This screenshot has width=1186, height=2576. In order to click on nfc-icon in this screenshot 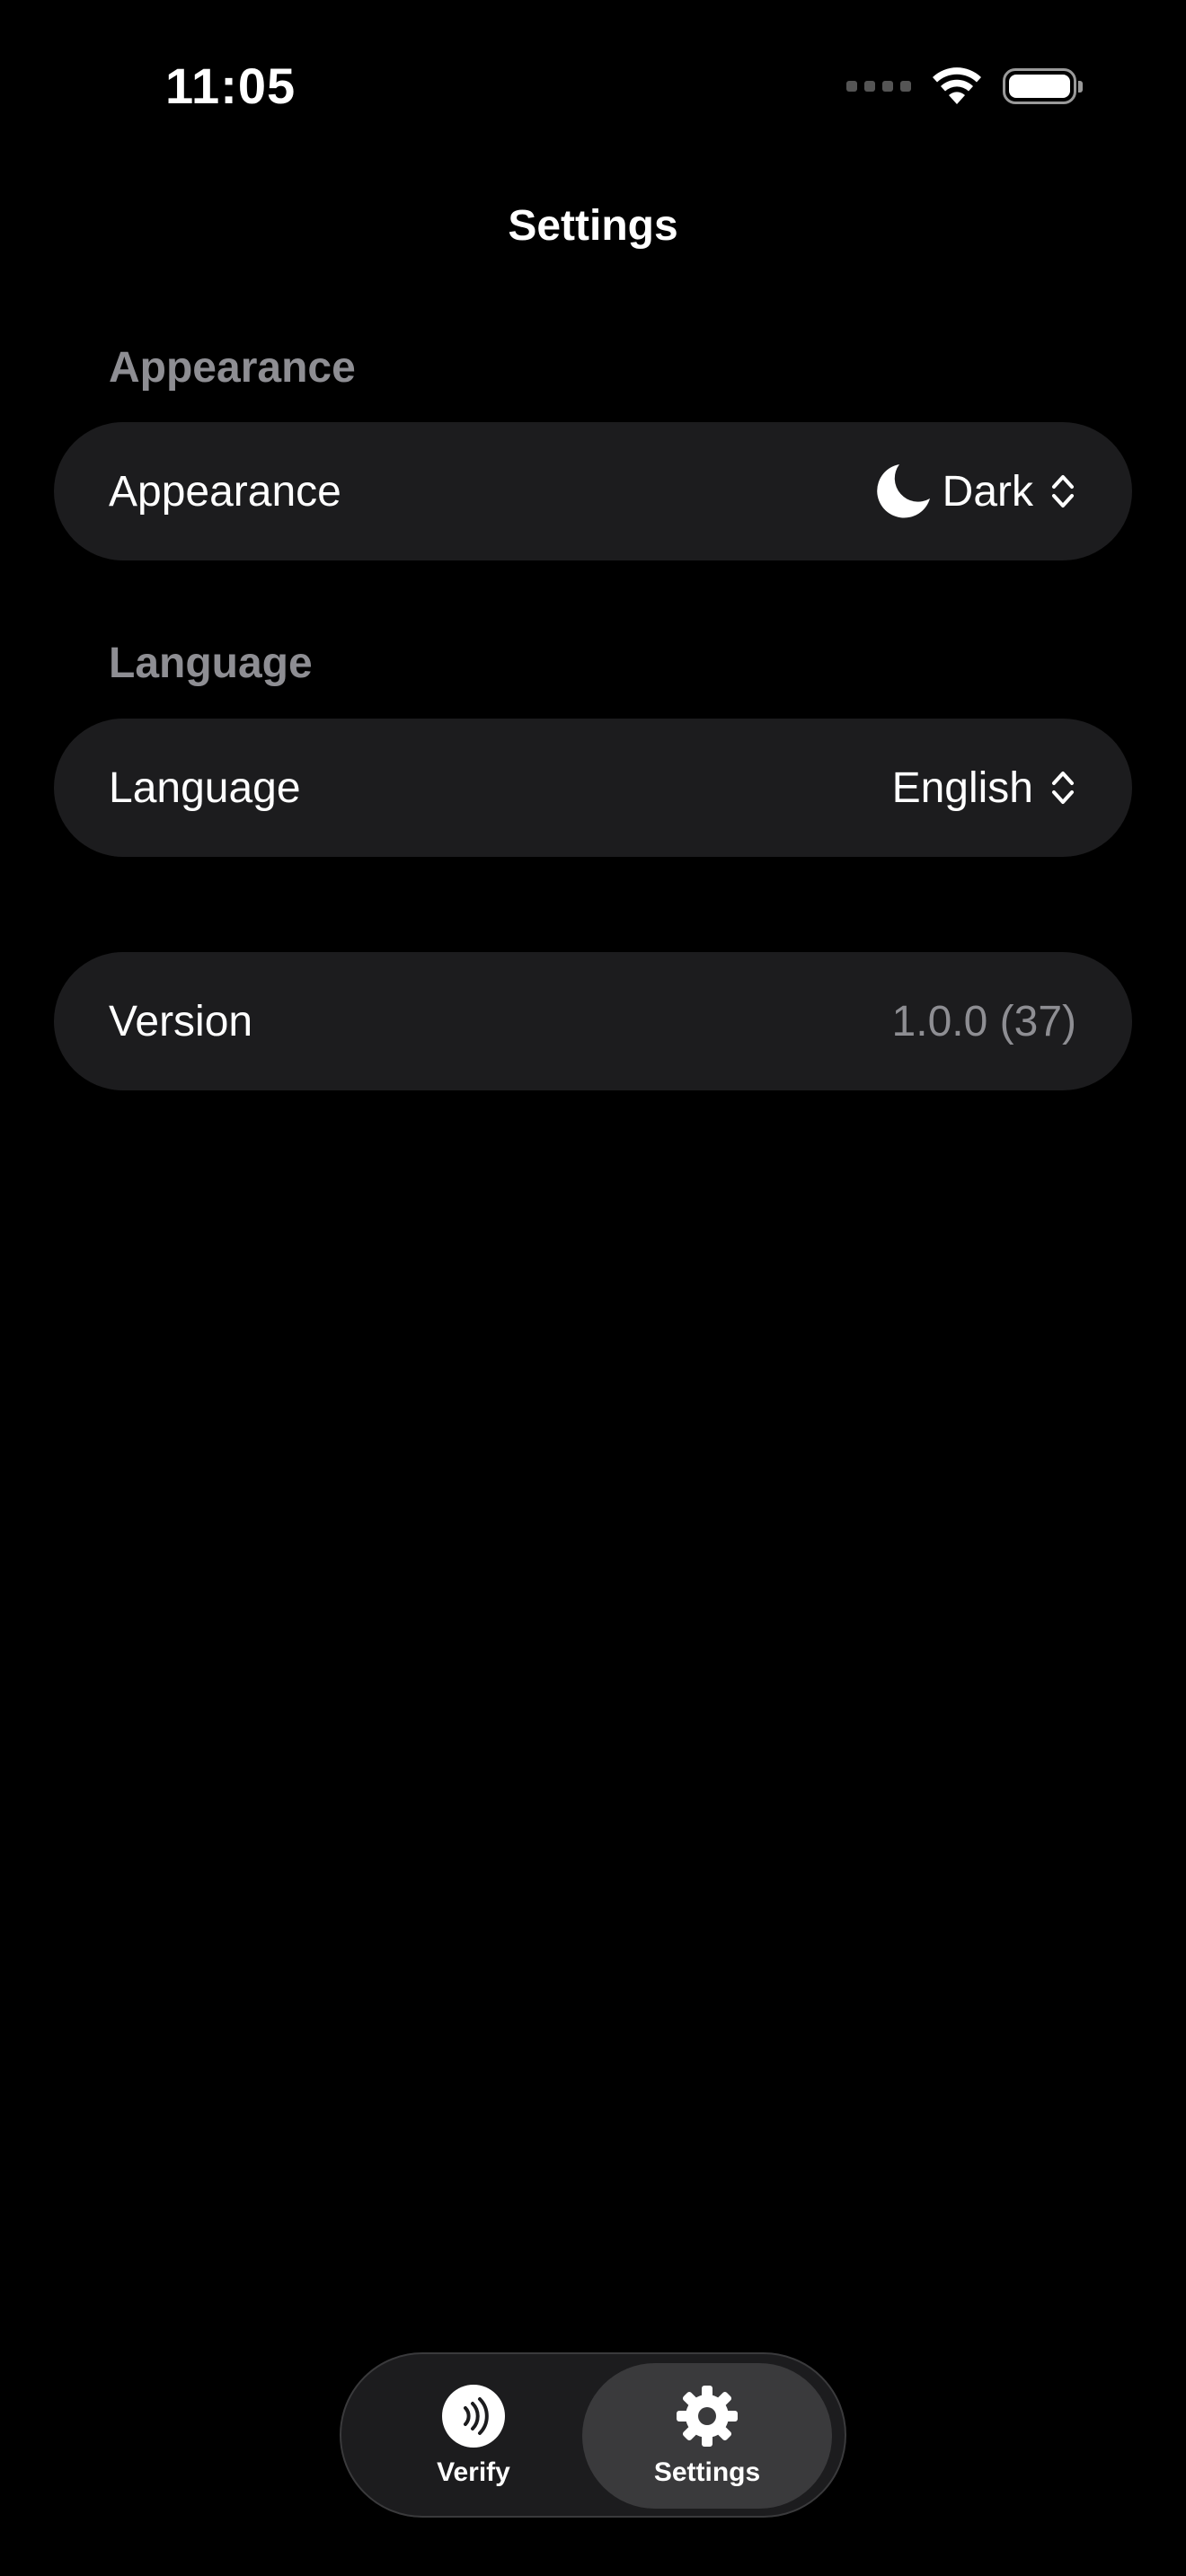, I will do `click(473, 2416)`.